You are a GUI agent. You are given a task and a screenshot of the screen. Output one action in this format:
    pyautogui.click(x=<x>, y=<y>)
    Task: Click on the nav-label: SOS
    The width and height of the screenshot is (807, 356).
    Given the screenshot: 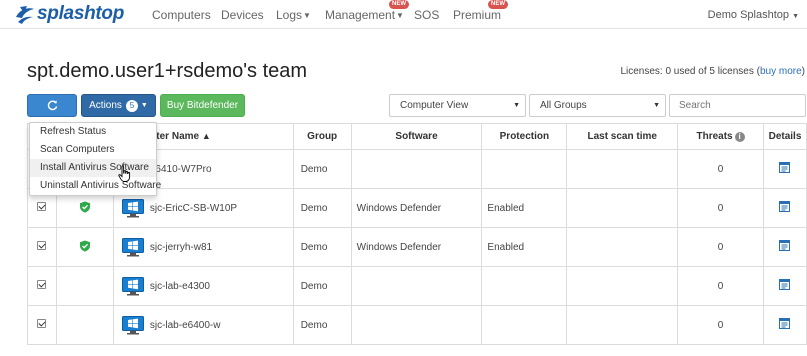 What is the action you would take?
    pyautogui.click(x=427, y=15)
    